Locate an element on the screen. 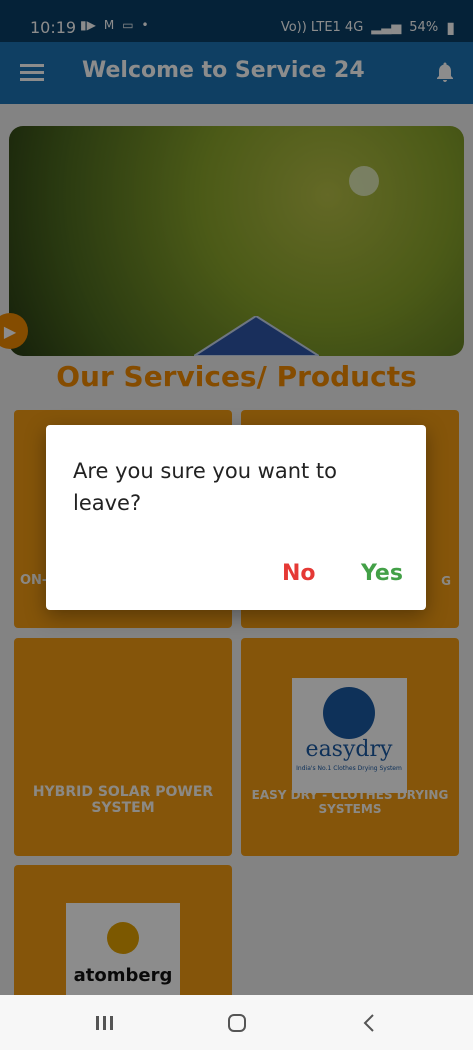 This screenshot has height=1050, width=473. home-icon is located at coordinates (237, 1023).